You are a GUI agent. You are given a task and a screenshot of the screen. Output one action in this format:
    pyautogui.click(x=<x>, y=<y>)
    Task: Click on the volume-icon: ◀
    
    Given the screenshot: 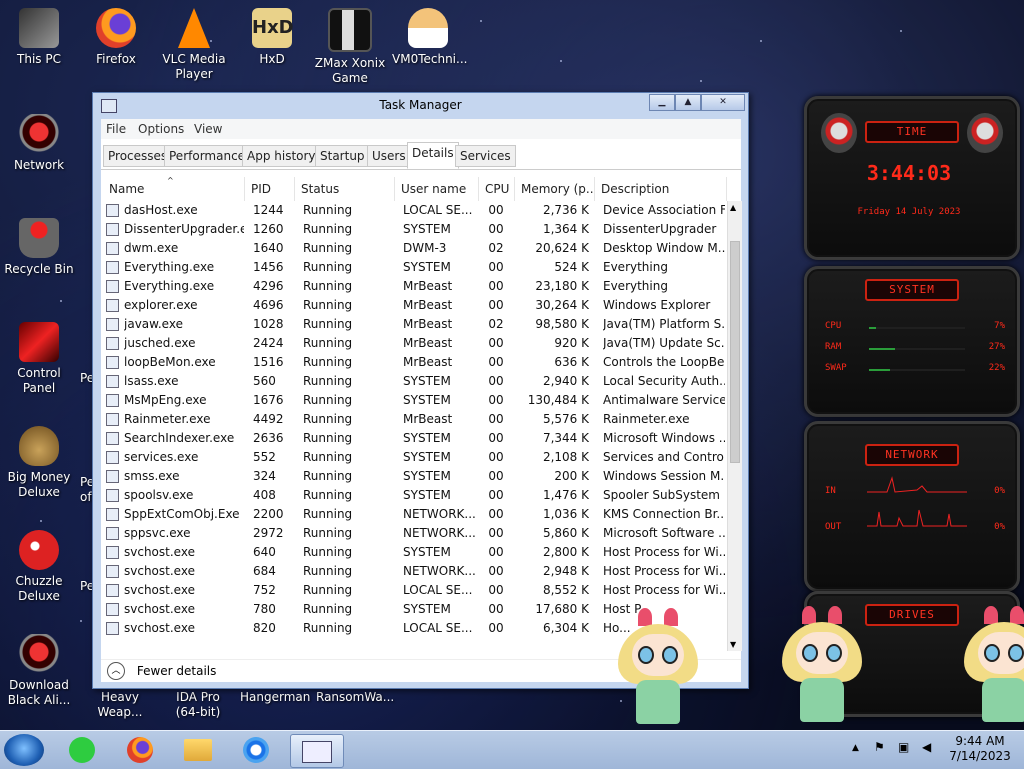 What is the action you would take?
    pyautogui.click(x=926, y=747)
    